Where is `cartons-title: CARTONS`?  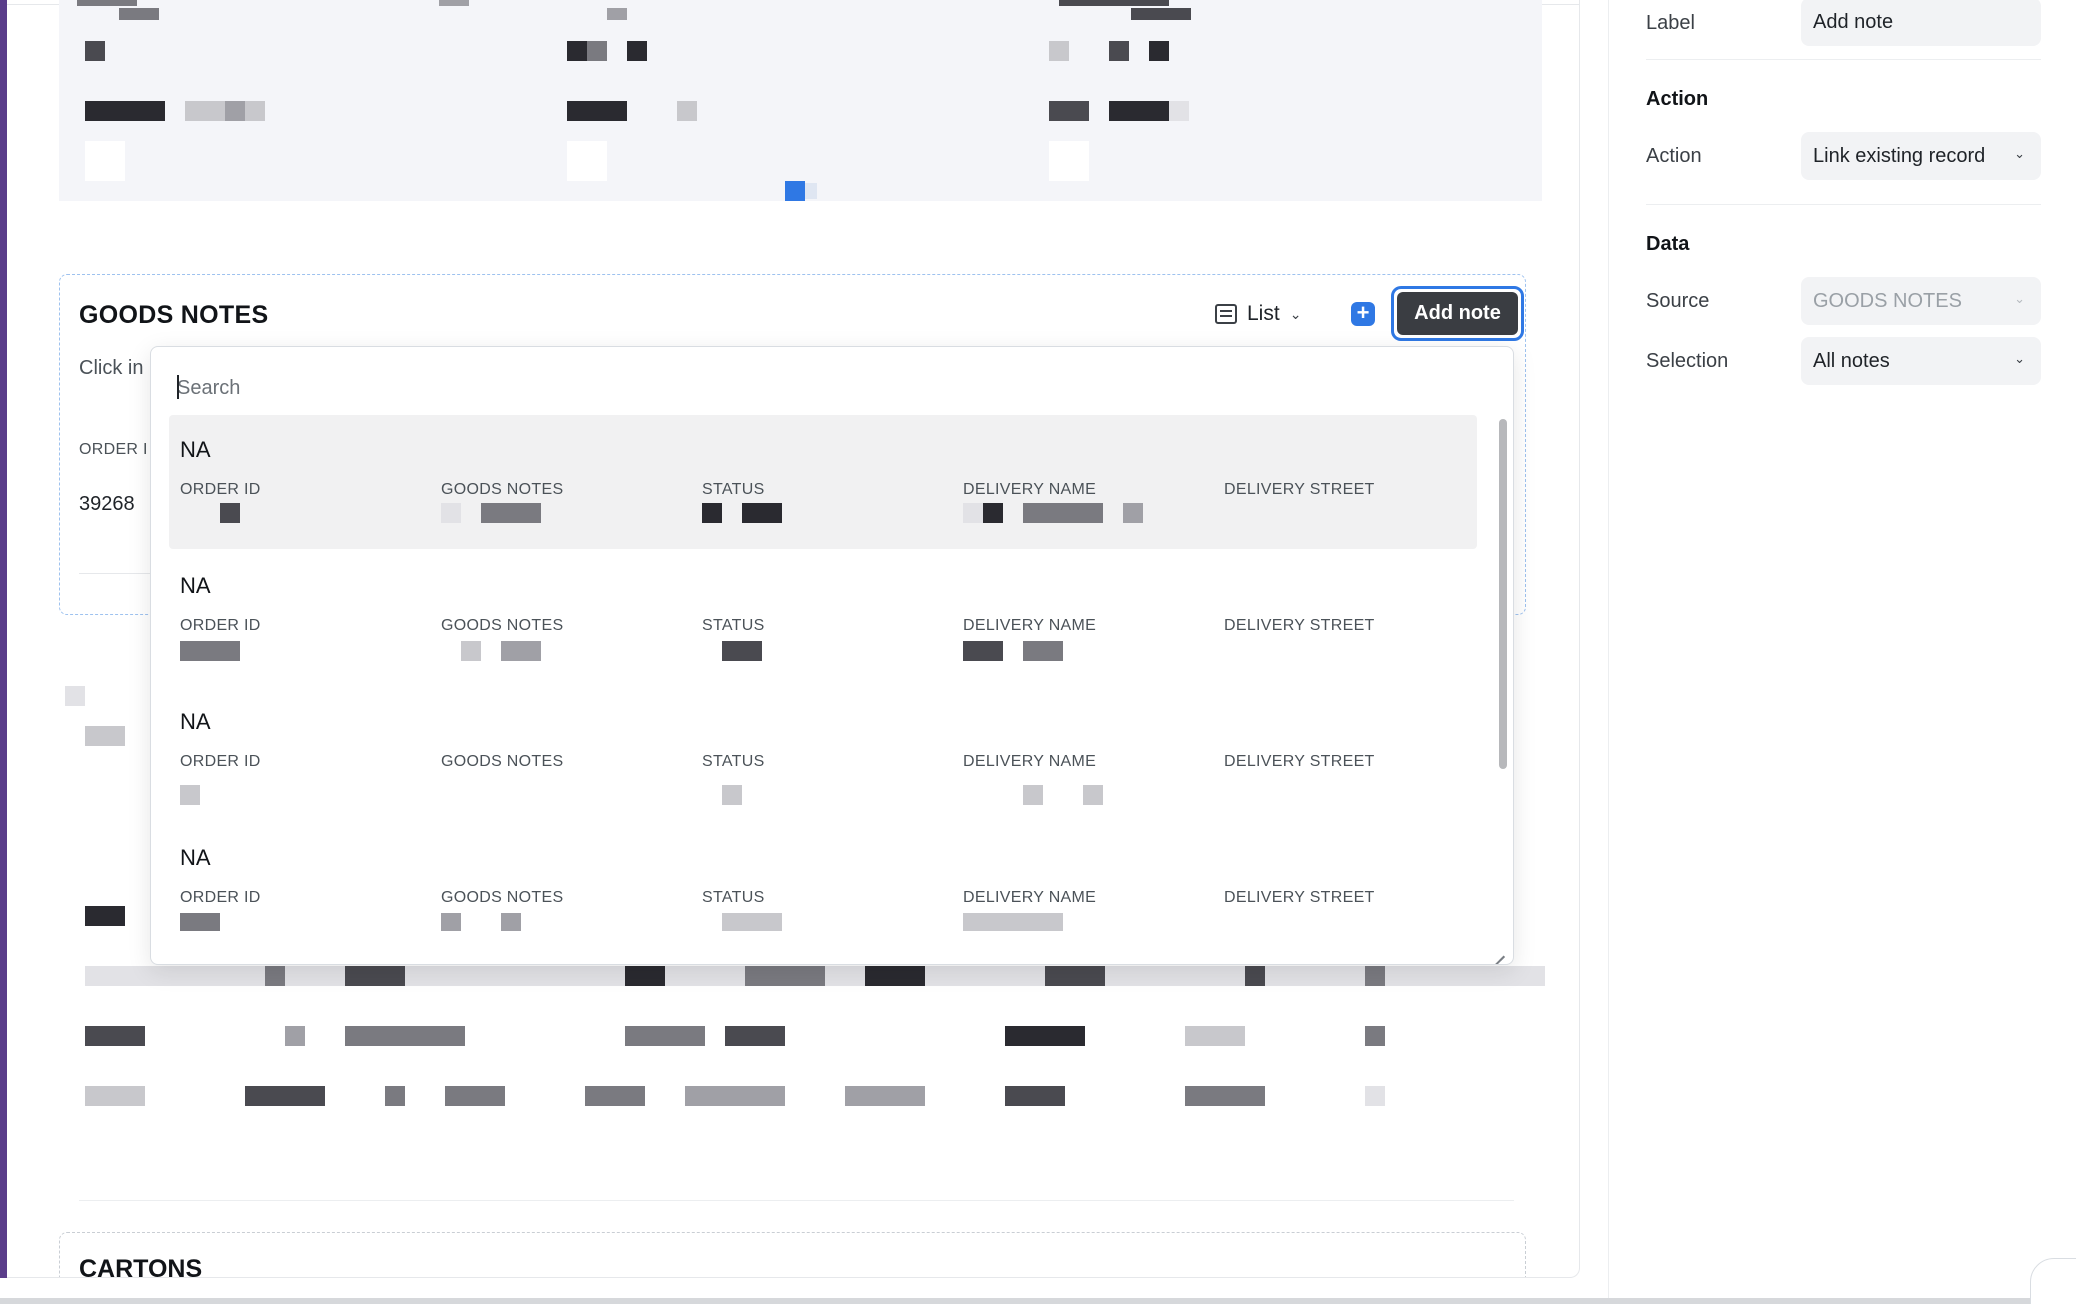 cartons-title: CARTONS is located at coordinates (141, 1266).